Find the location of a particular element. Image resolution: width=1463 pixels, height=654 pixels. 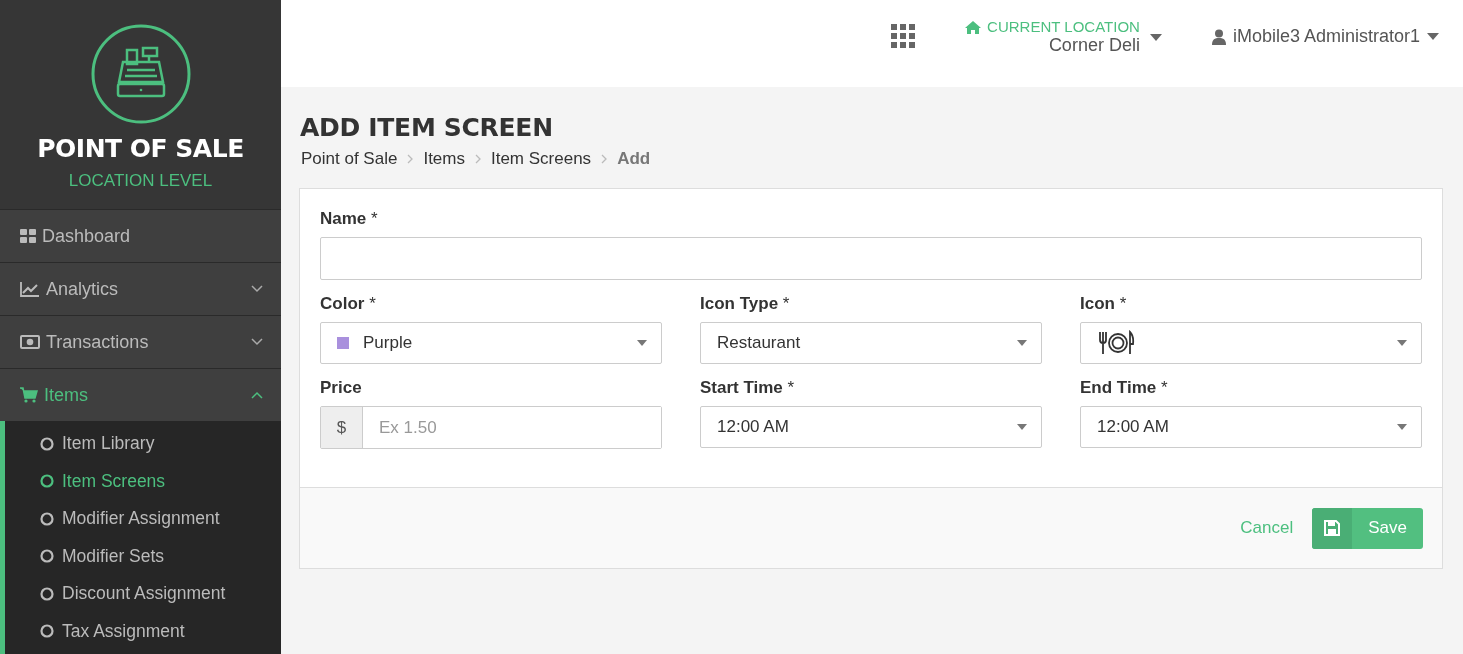

app-subtitle: LOCATION LEVEL is located at coordinates (140, 181).